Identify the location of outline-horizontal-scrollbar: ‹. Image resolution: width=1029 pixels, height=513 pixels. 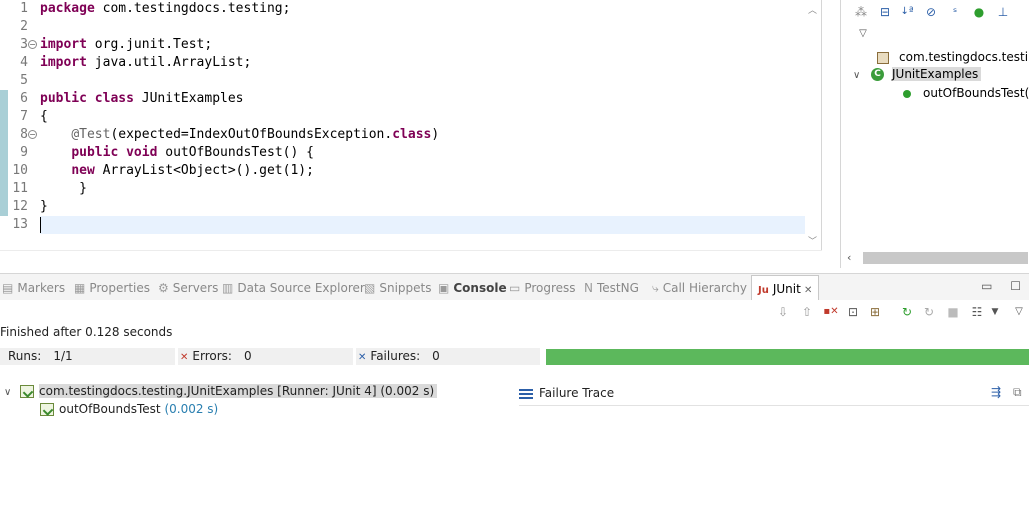
(935, 258).